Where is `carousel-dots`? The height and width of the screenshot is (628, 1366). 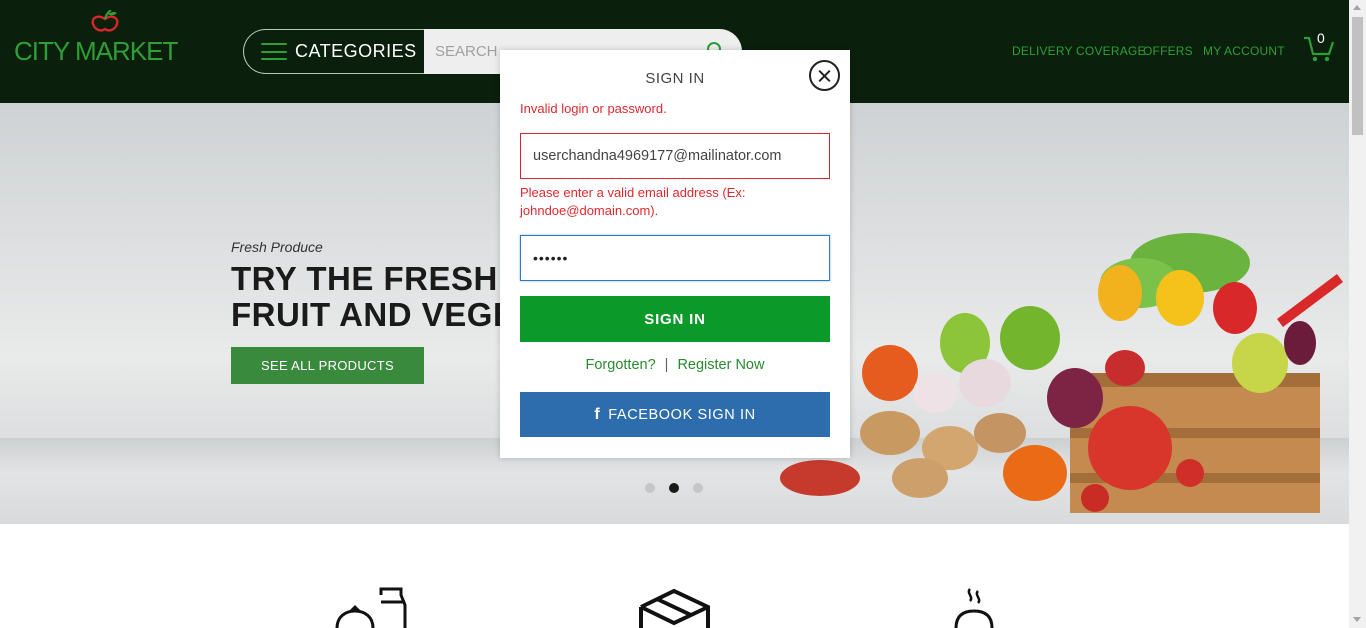
carousel-dots is located at coordinates (674, 488).